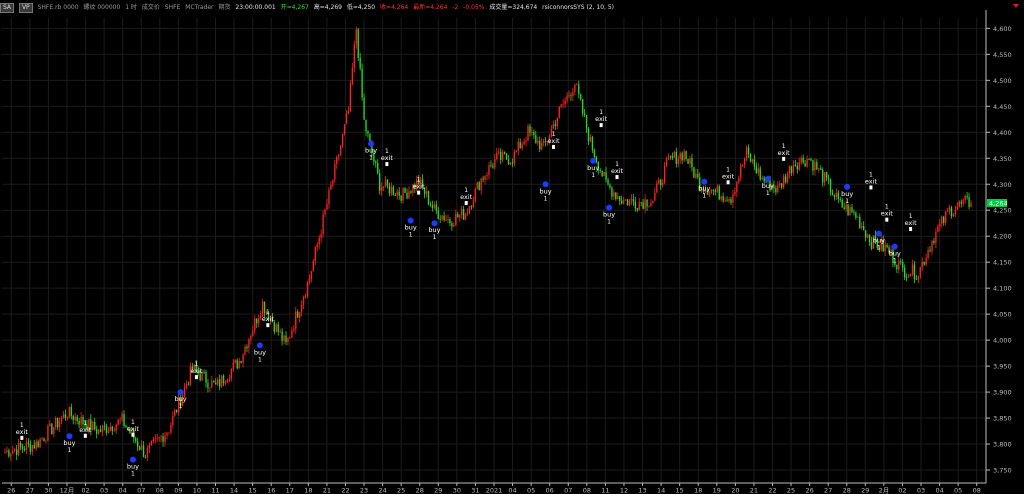  I want to click on x-tick-label: 14, so click(661, 490).